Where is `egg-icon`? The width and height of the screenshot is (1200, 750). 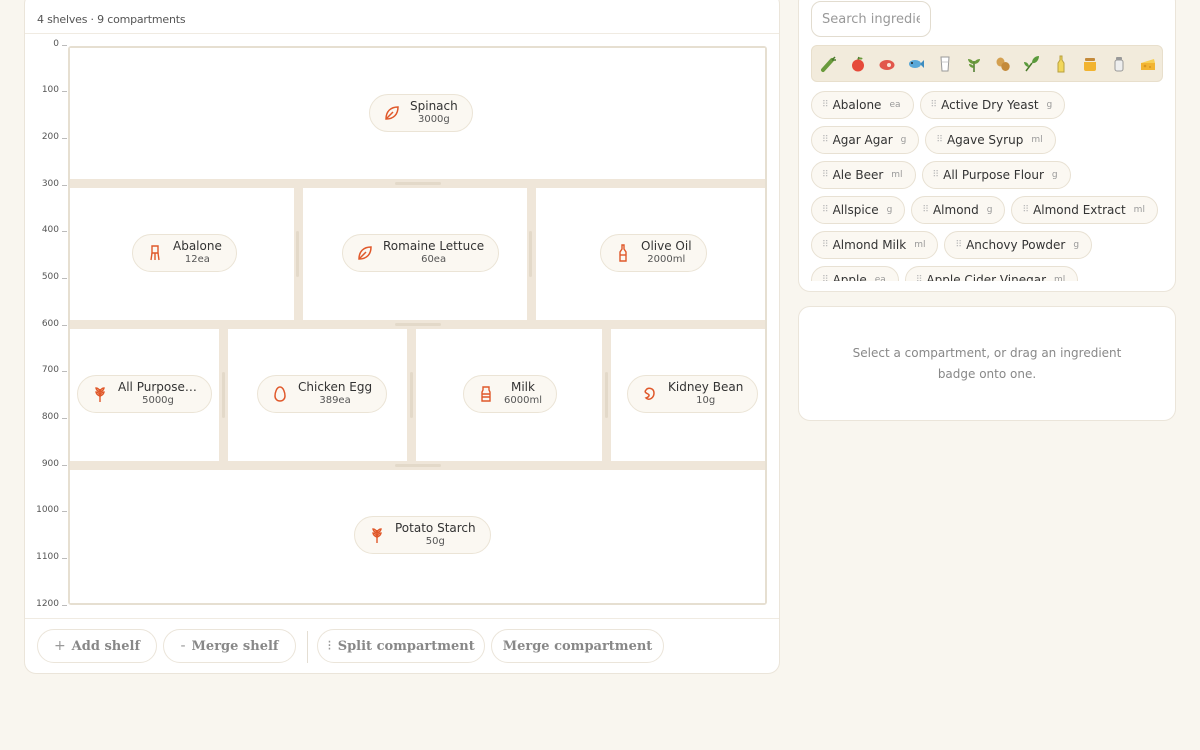
egg-icon is located at coordinates (280, 394).